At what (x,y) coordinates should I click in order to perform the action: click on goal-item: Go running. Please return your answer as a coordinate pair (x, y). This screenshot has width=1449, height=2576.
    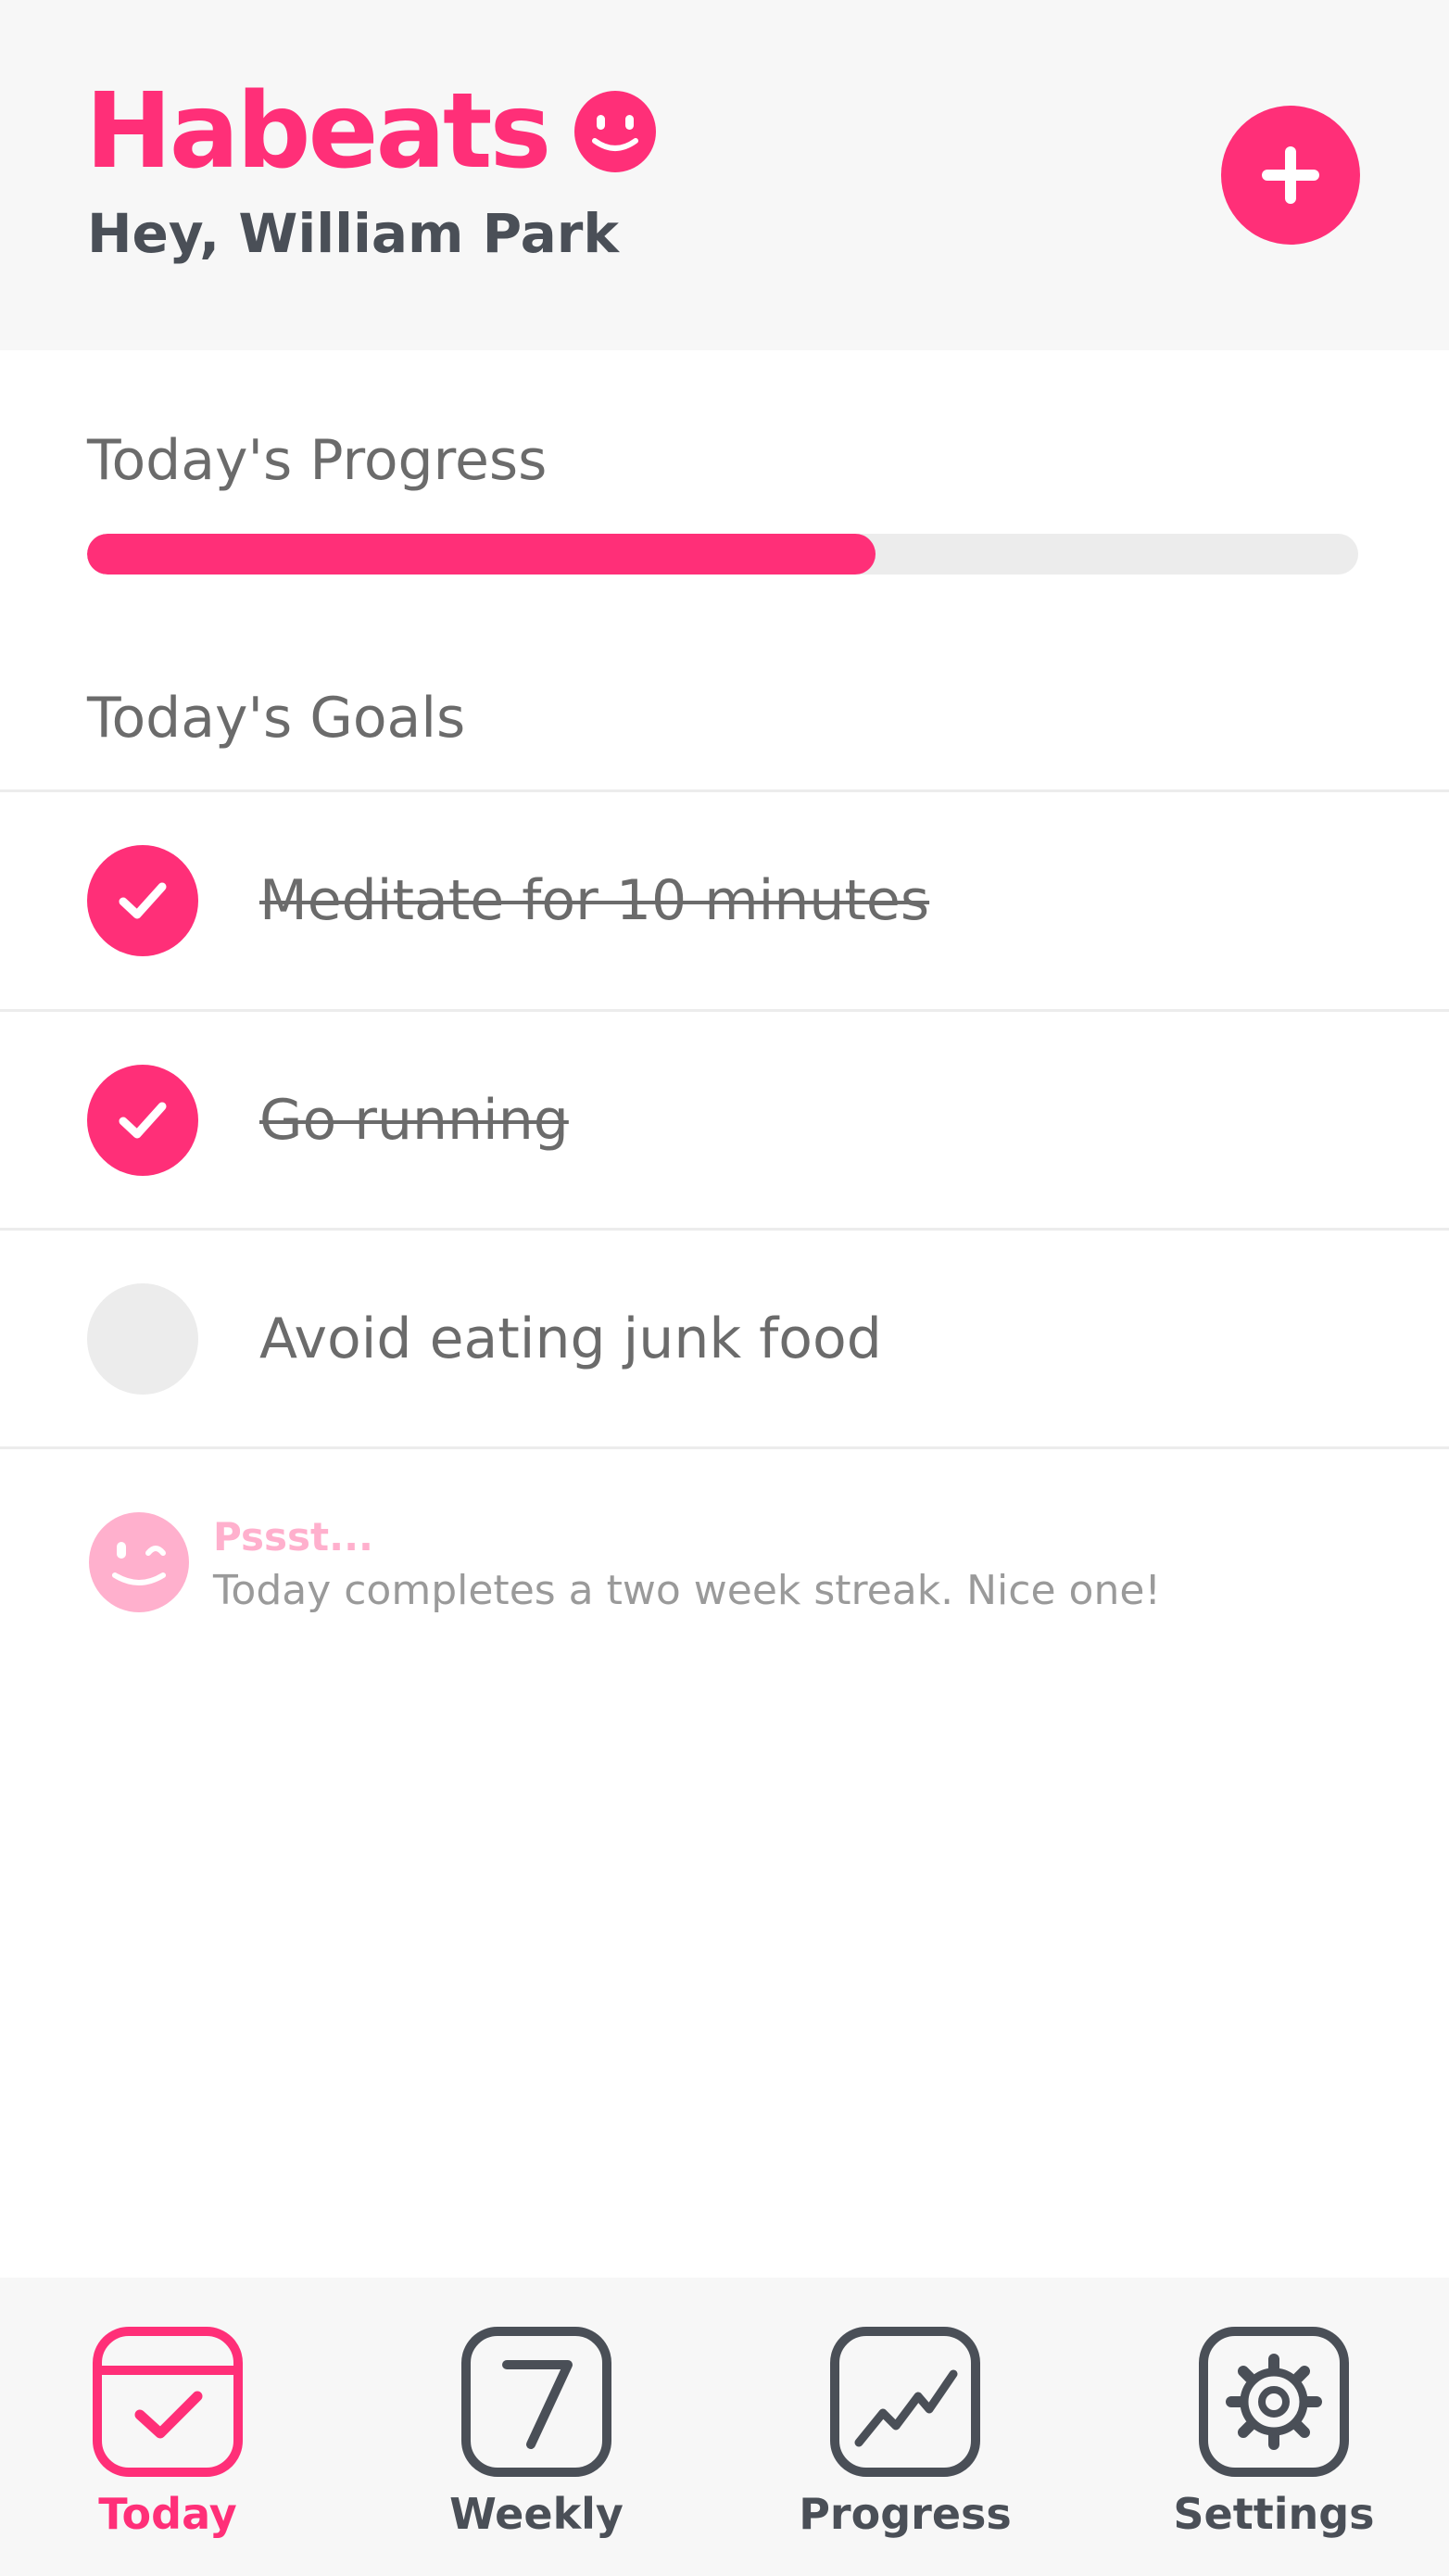
    Looking at the image, I should click on (724, 1120).